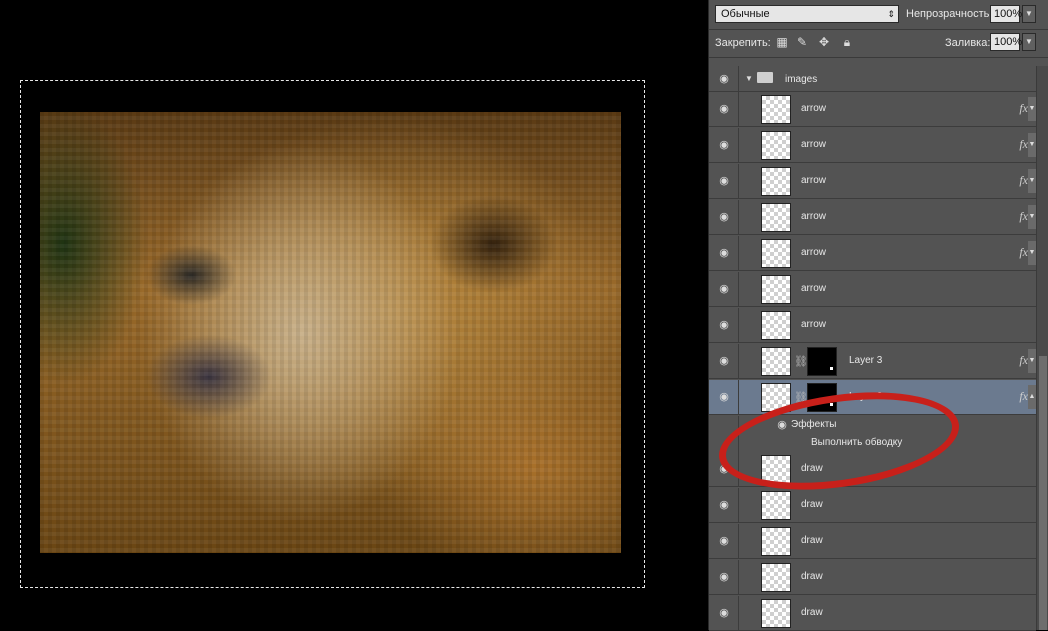 The width and height of the screenshot is (1048, 631). I want to click on fill-dropdown-arrow: ▼, so click(1029, 42).